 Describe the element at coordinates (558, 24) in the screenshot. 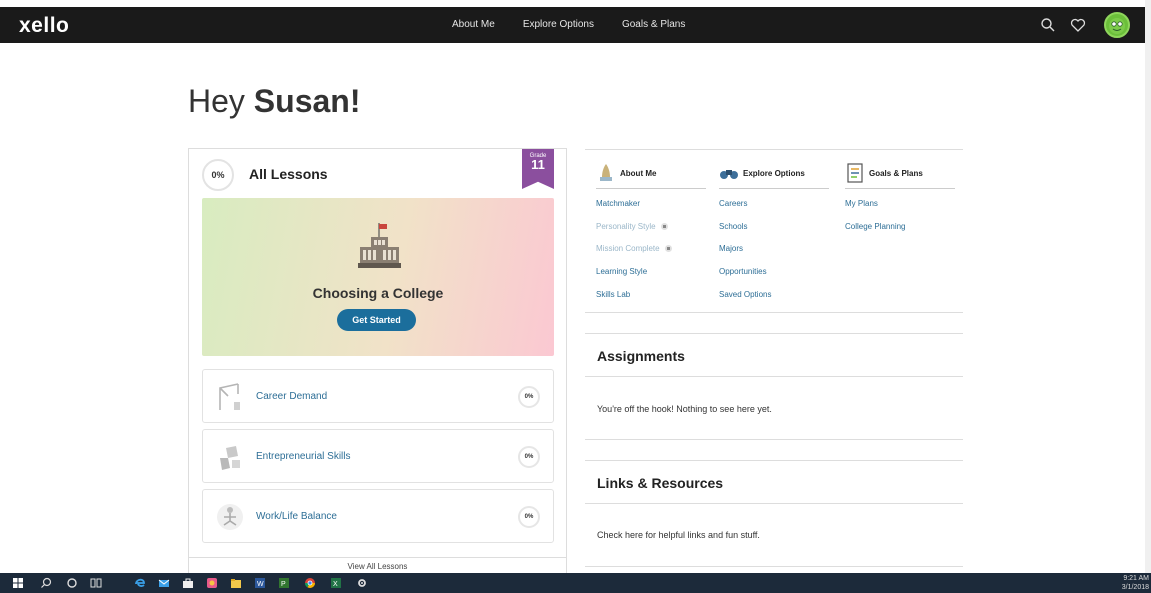

I see `nav-explore-options: Explore Options` at that location.